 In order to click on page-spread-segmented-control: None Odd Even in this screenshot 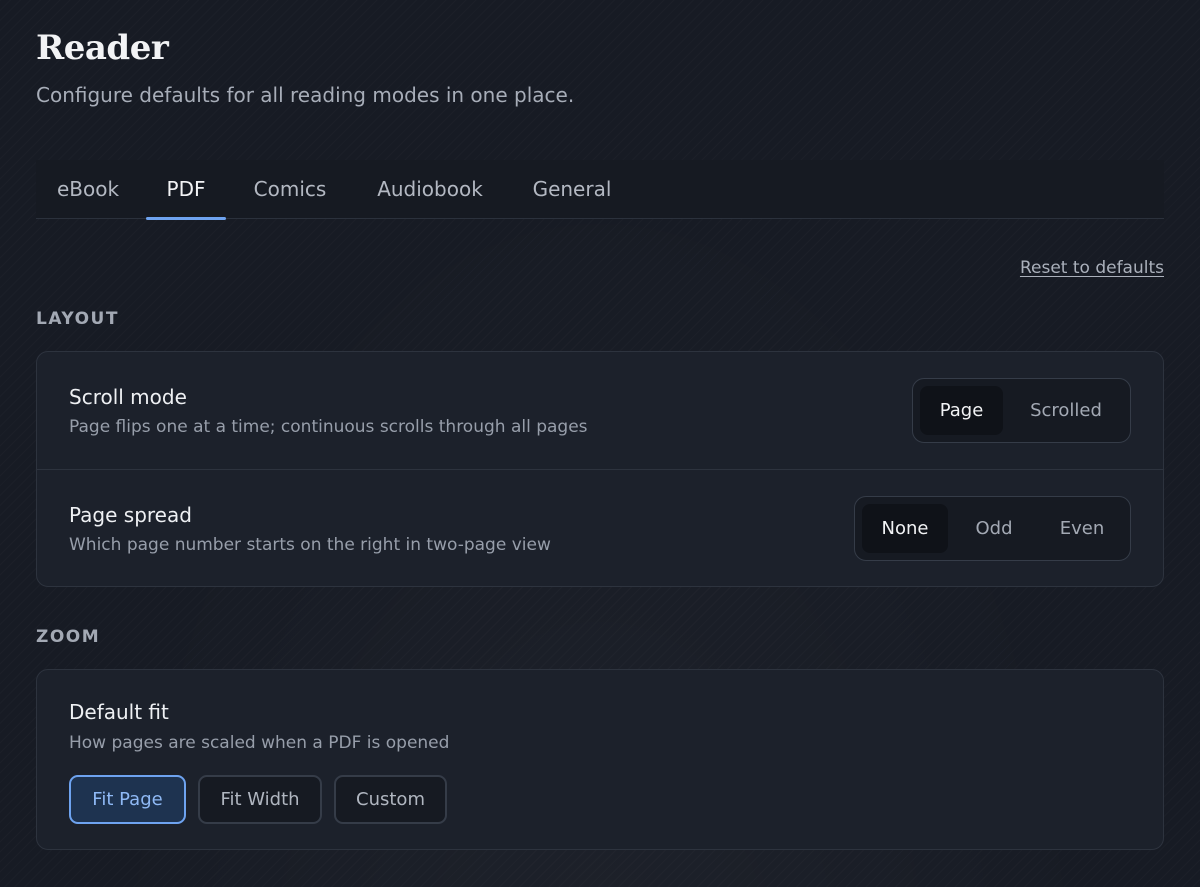, I will do `click(992, 528)`.